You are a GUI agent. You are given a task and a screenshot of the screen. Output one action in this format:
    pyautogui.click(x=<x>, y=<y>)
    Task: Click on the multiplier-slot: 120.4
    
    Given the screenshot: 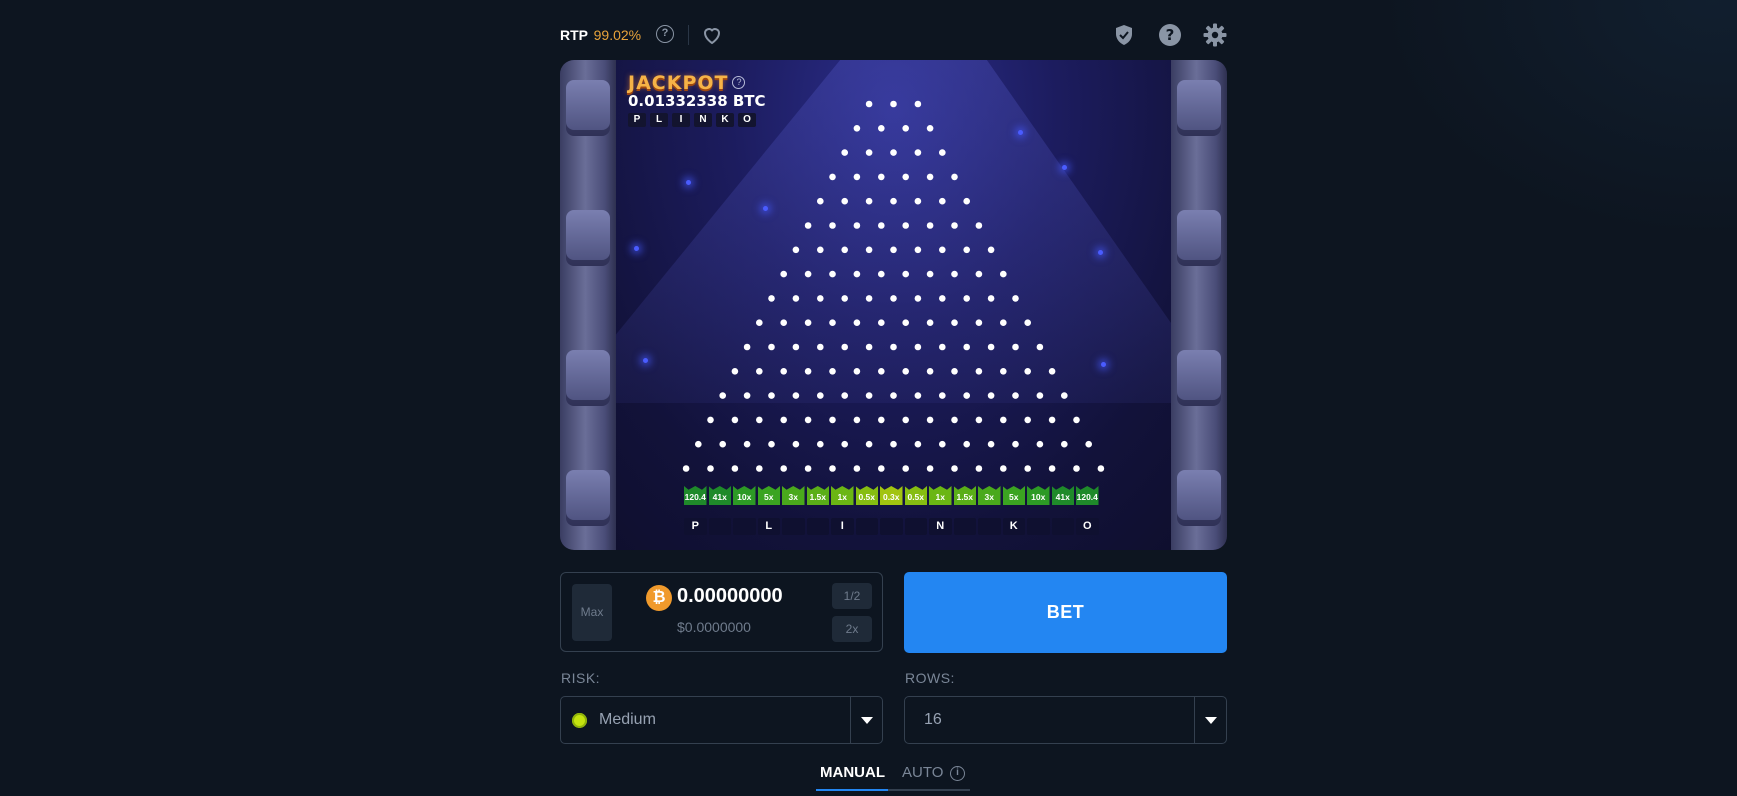 What is the action you would take?
    pyautogui.click(x=695, y=495)
    